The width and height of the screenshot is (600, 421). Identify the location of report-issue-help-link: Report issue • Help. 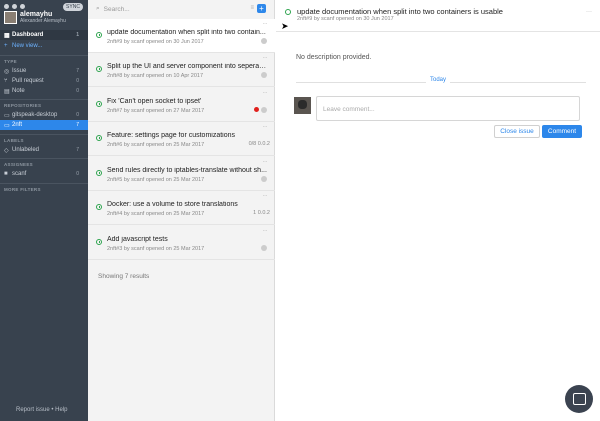
(41, 410).